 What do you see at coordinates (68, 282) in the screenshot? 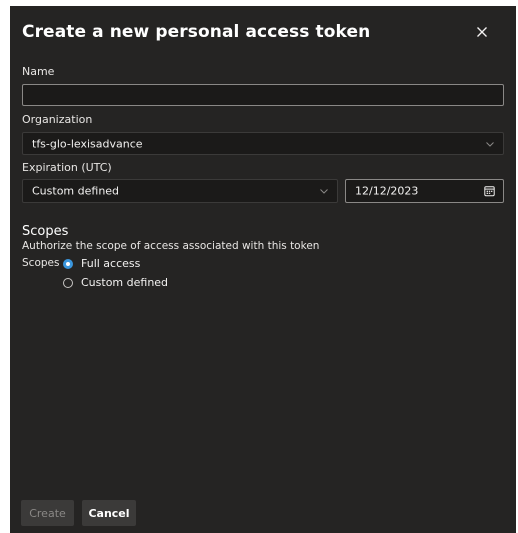
I see `radio-unselected-indicator` at bounding box center [68, 282].